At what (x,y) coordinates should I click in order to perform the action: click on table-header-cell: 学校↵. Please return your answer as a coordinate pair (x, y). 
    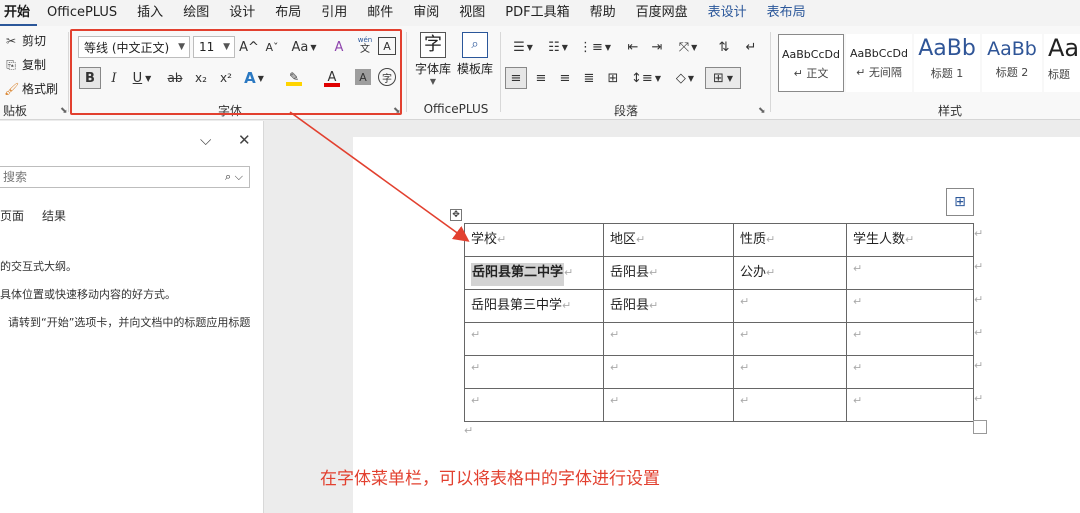
    Looking at the image, I should click on (534, 240).